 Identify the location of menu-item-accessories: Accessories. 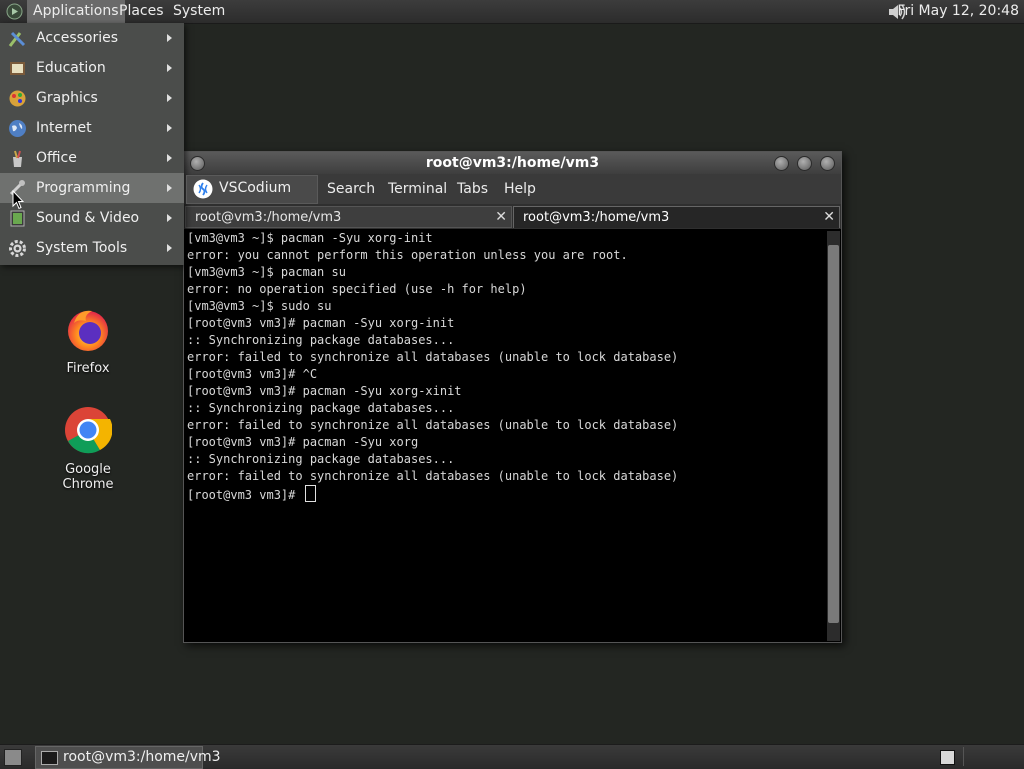
(92, 38).